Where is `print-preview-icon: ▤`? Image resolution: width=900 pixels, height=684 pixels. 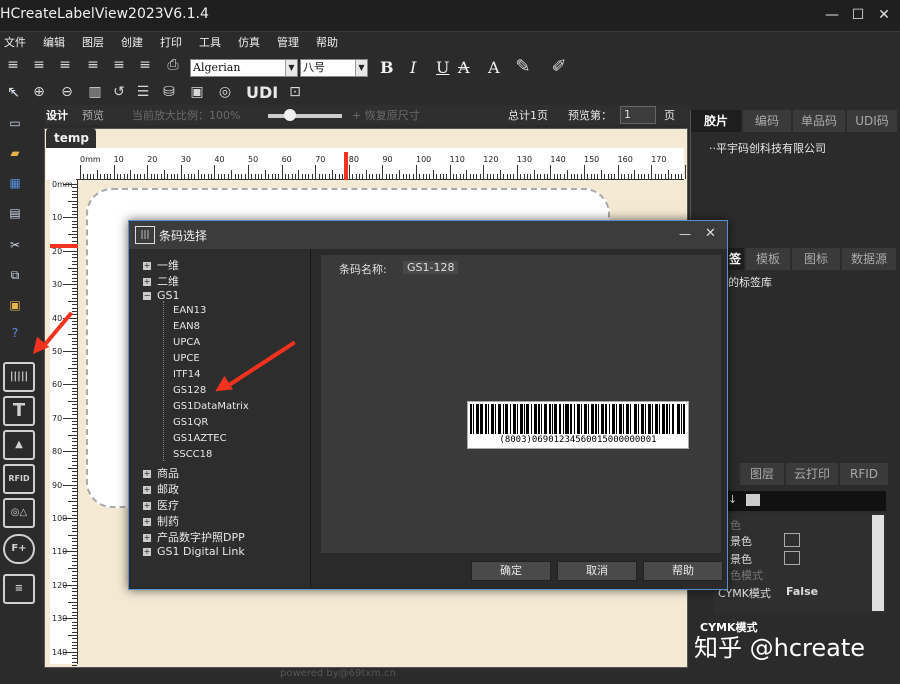 print-preview-icon: ▤ is located at coordinates (15, 214).